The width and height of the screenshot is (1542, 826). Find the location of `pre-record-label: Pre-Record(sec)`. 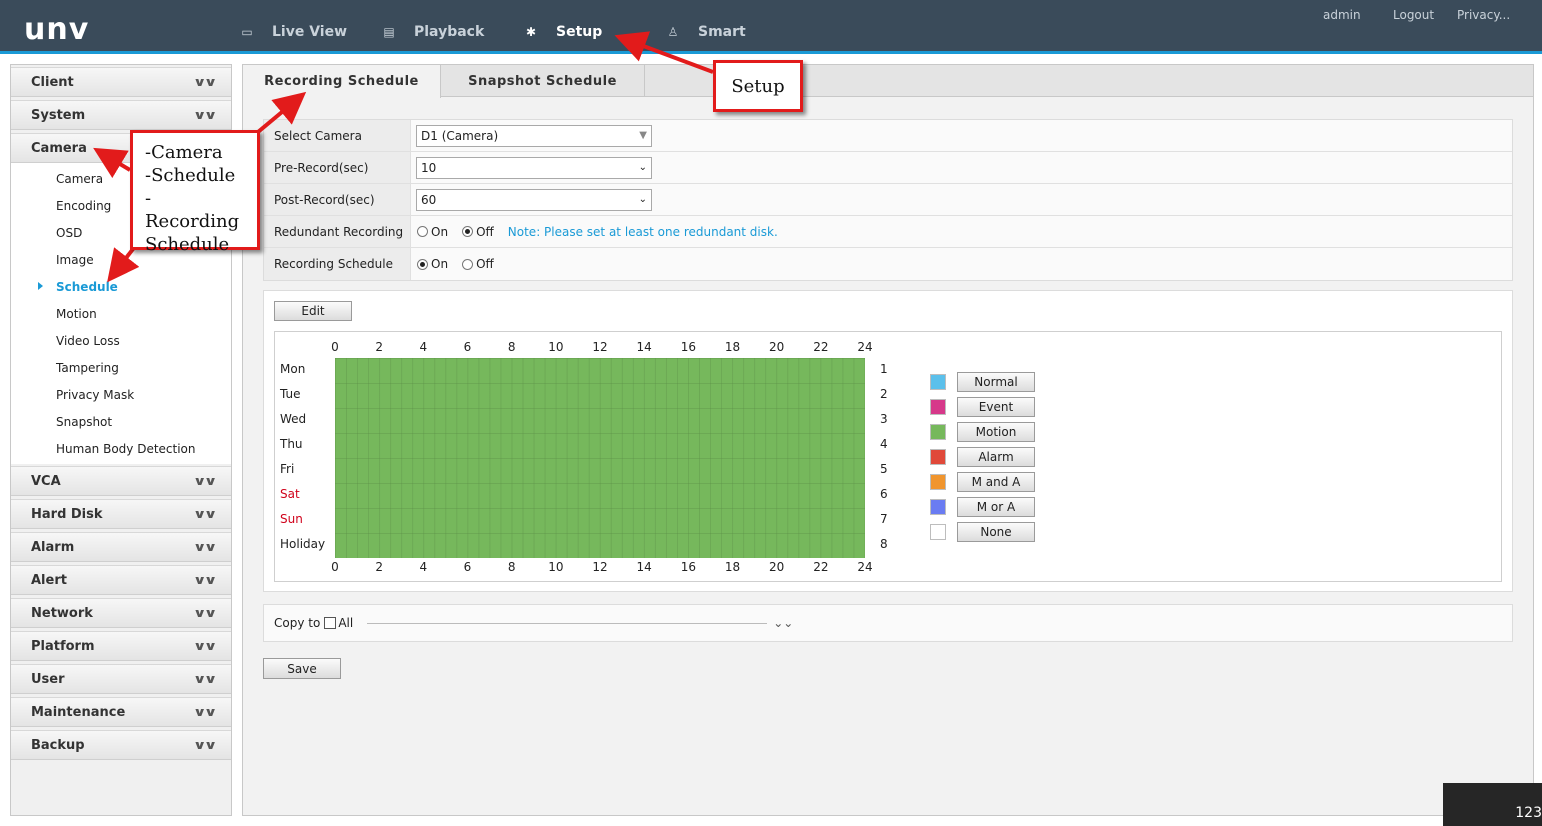

pre-record-label: Pre-Record(sec) is located at coordinates (337, 167).